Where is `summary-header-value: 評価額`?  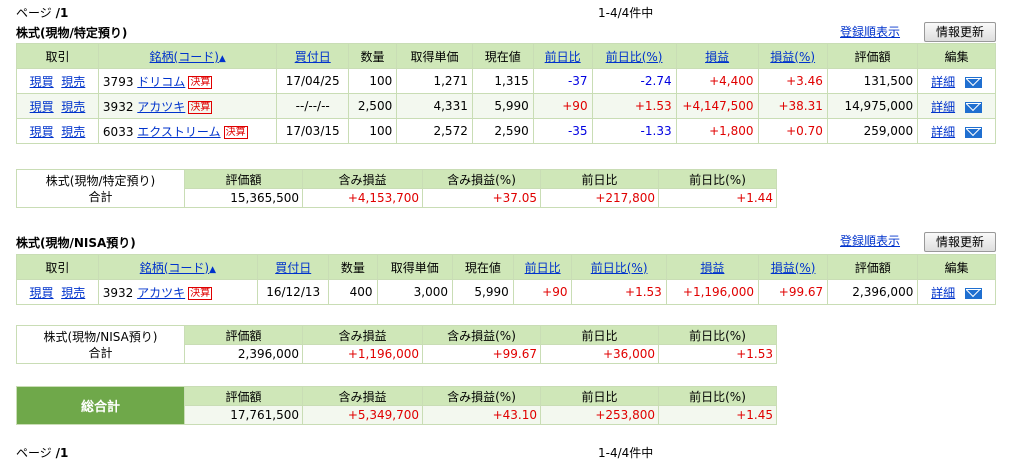 summary-header-value: 評価額 is located at coordinates (243, 335).